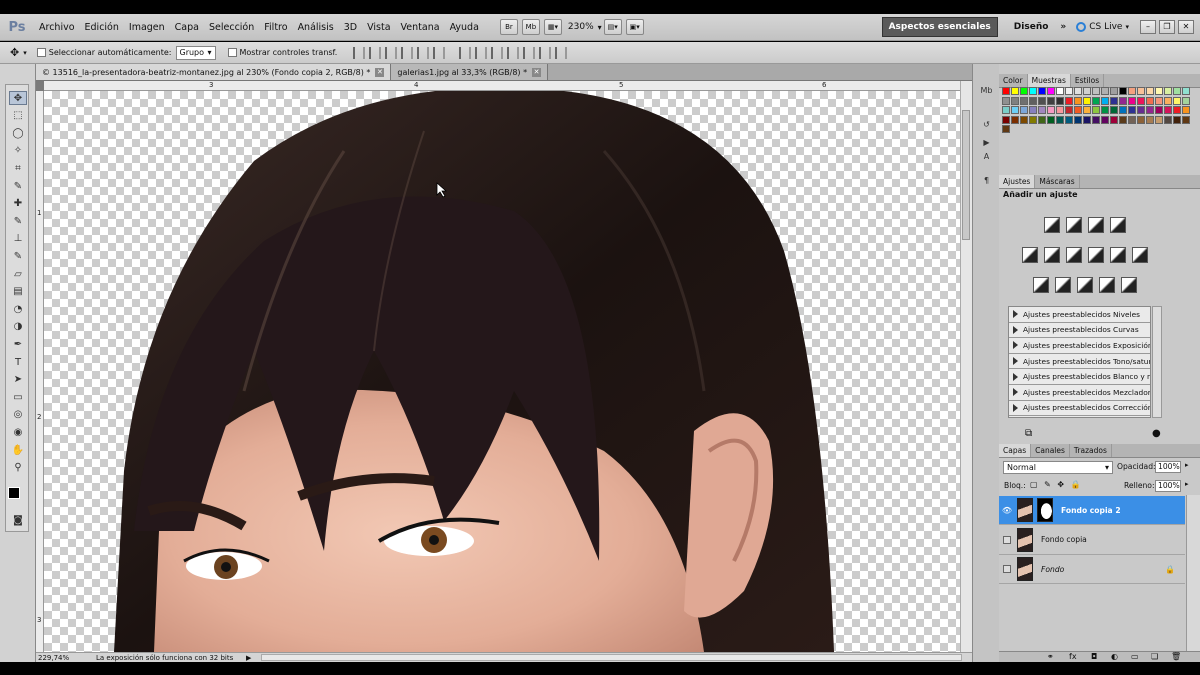 The height and width of the screenshot is (675, 1200). Describe the element at coordinates (1052, 255) in the screenshot. I see `hue-saturation-icon` at that location.